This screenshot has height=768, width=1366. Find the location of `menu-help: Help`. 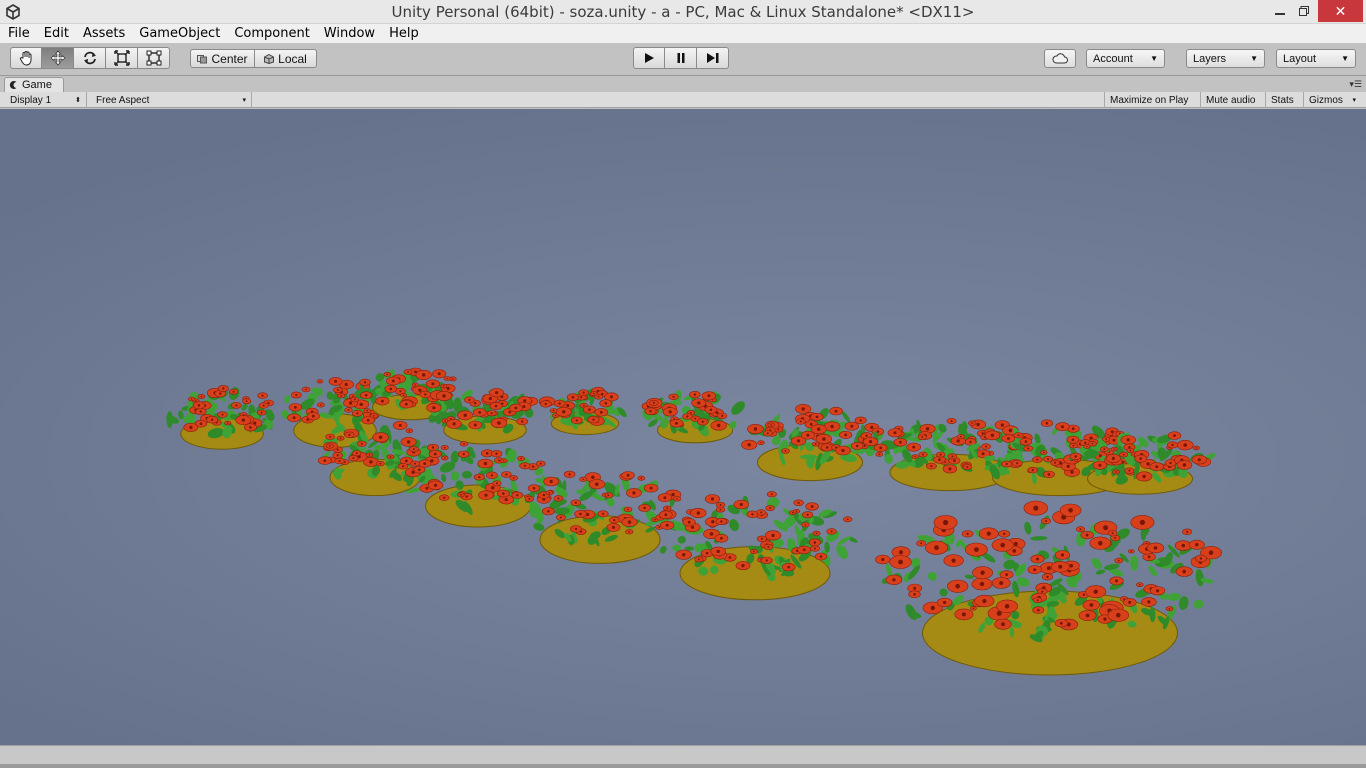

menu-help: Help is located at coordinates (404, 33).